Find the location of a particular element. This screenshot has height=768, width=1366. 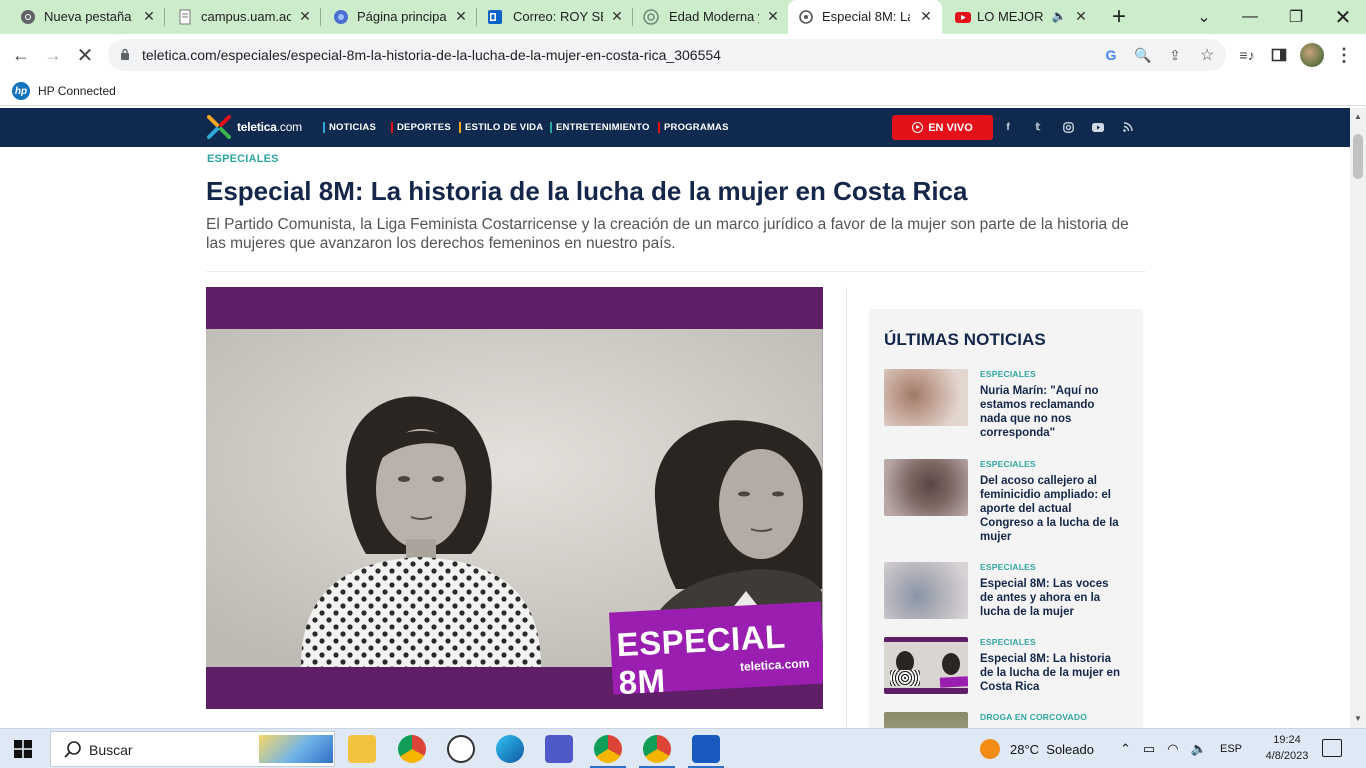

nav-programas: PROGRAMAS is located at coordinates (693, 127).